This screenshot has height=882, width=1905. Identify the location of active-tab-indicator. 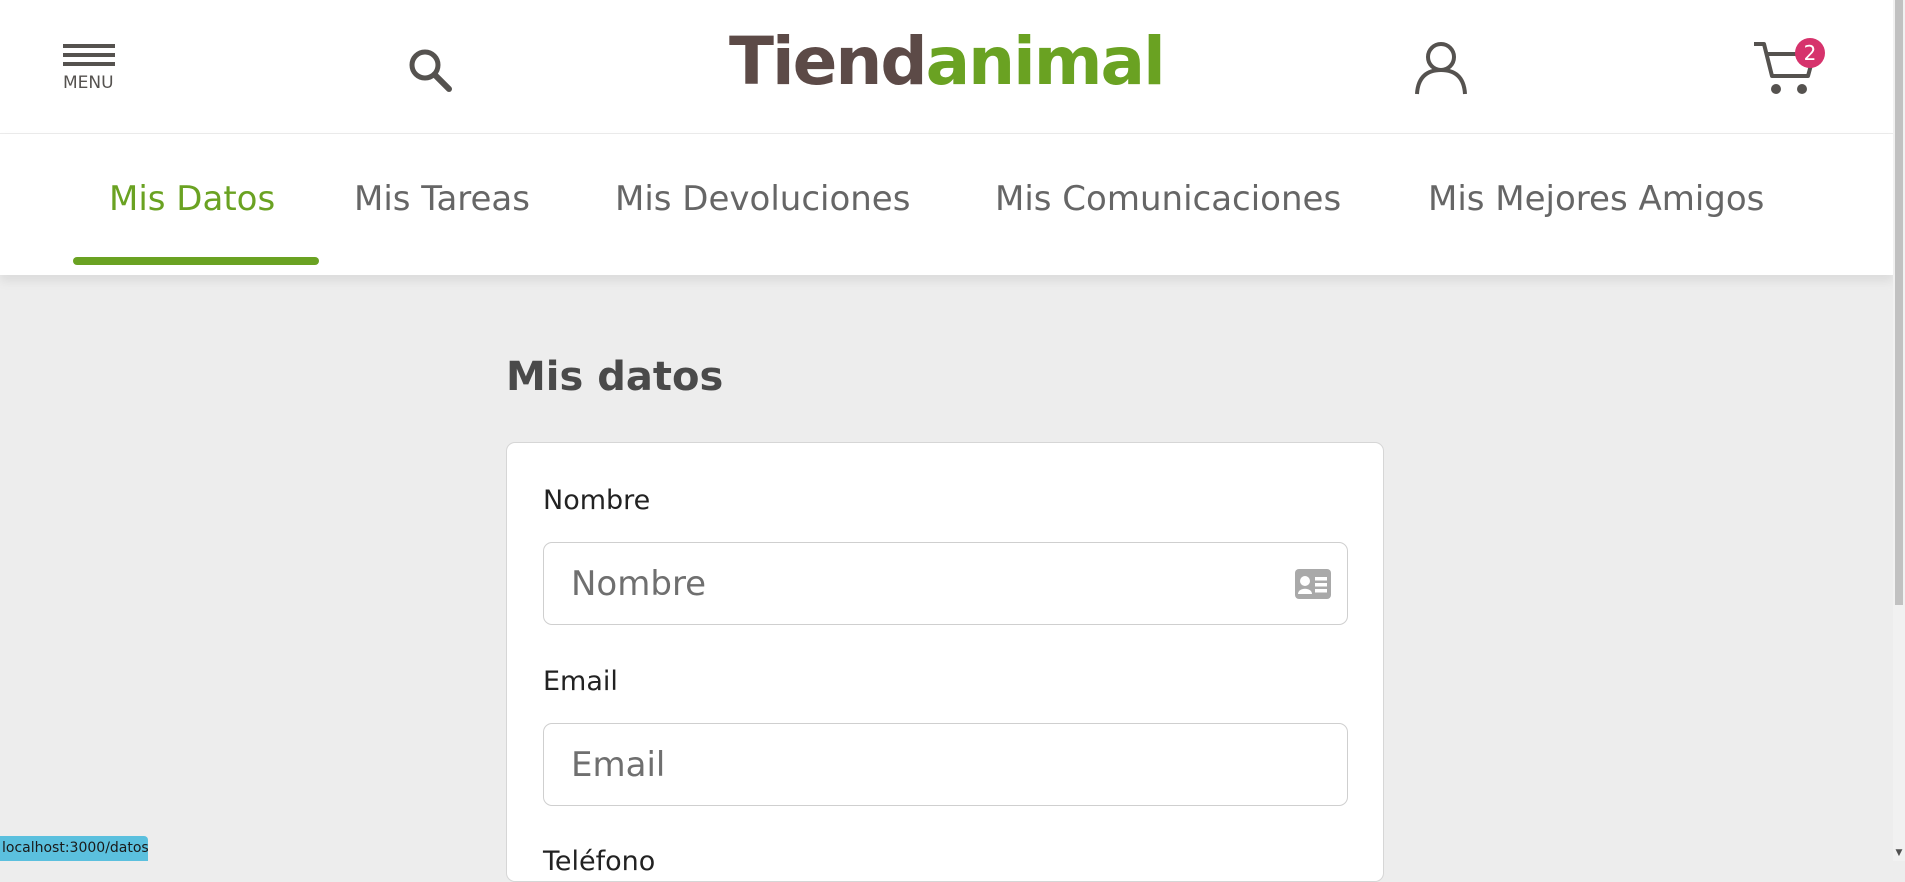
(196, 261).